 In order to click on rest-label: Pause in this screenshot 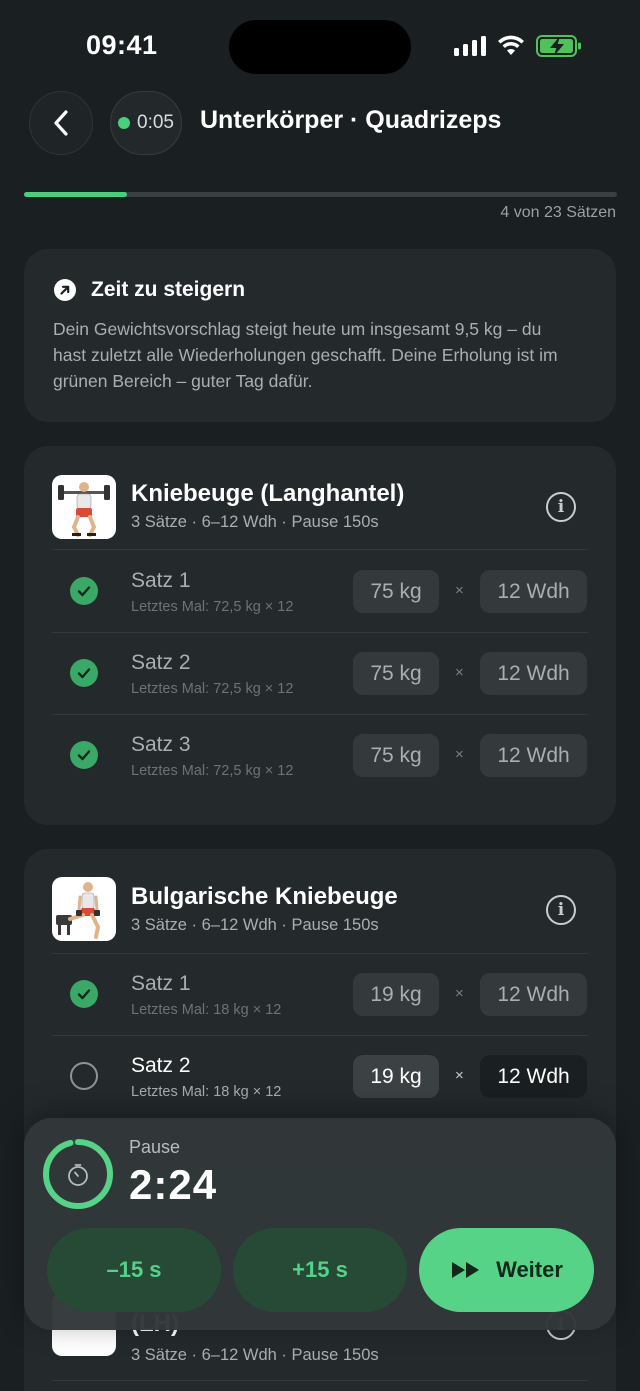, I will do `click(155, 1147)`.